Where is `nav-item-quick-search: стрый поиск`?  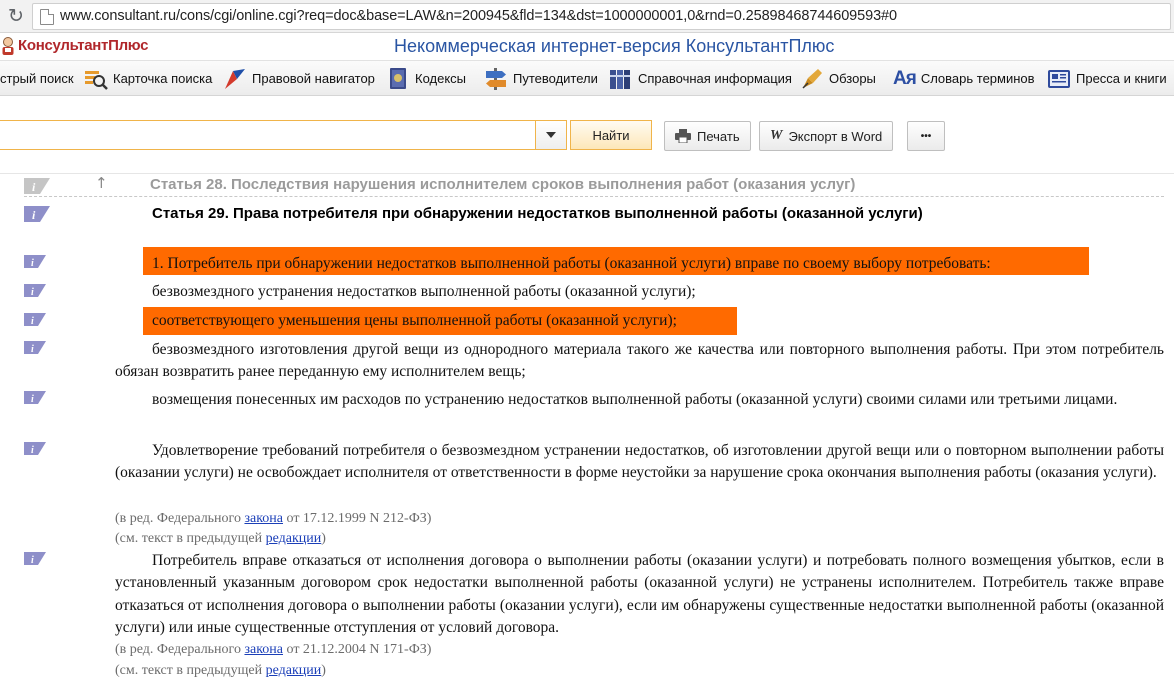 nav-item-quick-search: стрый поиск is located at coordinates (37, 78).